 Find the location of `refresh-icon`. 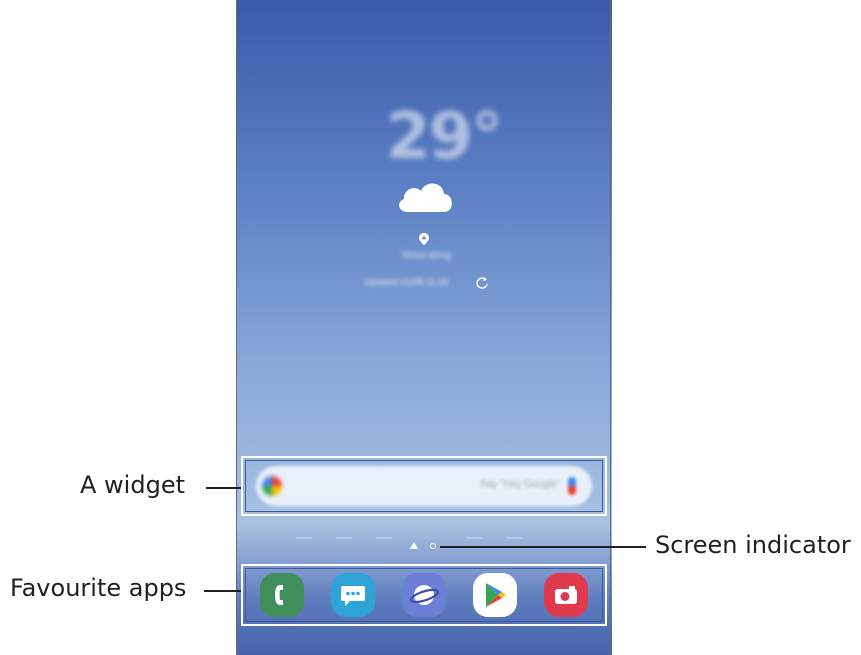

refresh-icon is located at coordinates (482, 285).